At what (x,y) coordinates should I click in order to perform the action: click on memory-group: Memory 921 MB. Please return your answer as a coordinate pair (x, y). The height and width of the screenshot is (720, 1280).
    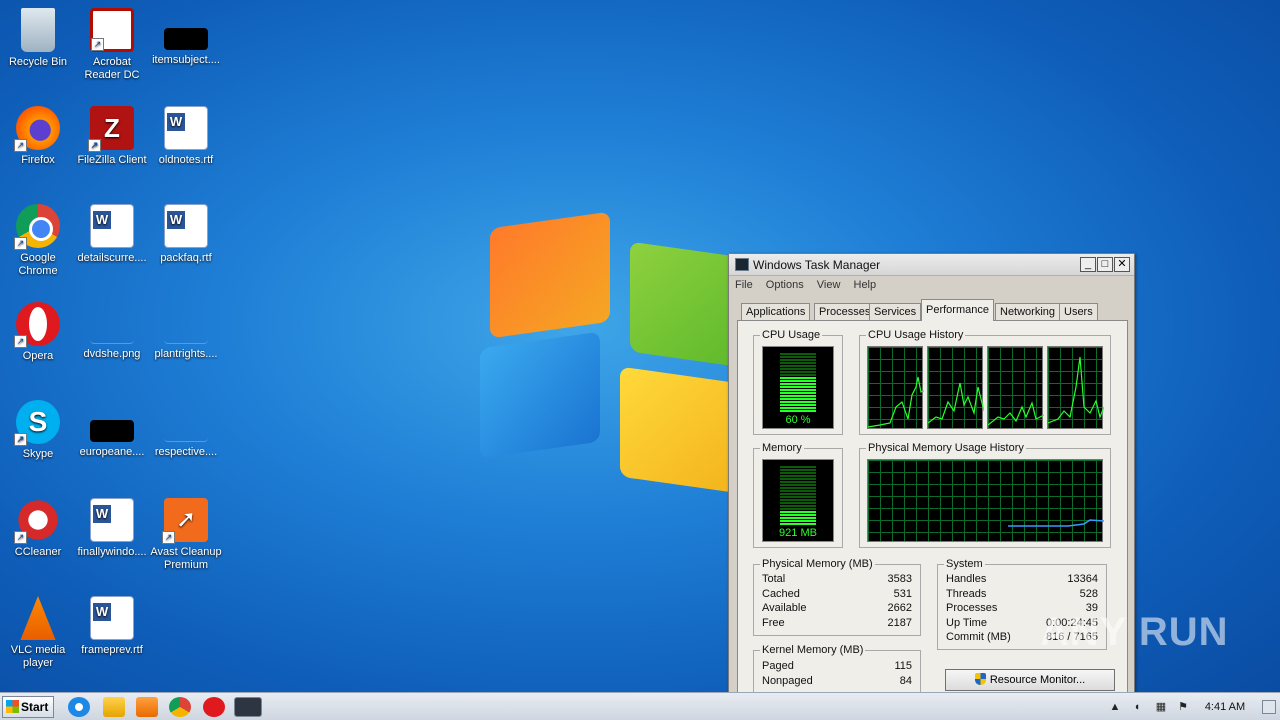
    Looking at the image, I should click on (798, 495).